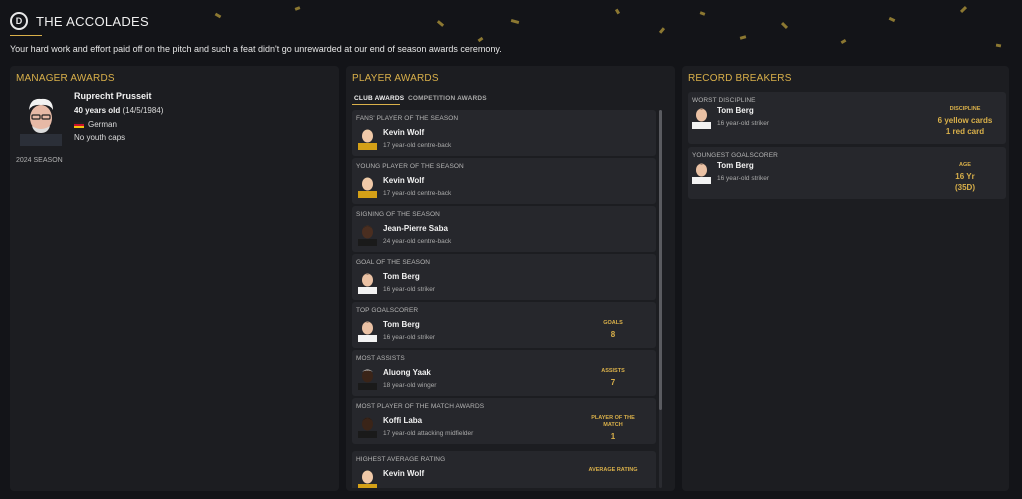 Image resolution: width=1022 pixels, height=499 pixels. What do you see at coordinates (964, 187) in the screenshot?
I see `stat-value-line2: (35D)` at bounding box center [964, 187].